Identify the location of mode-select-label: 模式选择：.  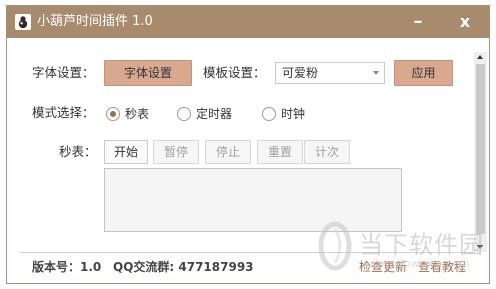
(63, 112).